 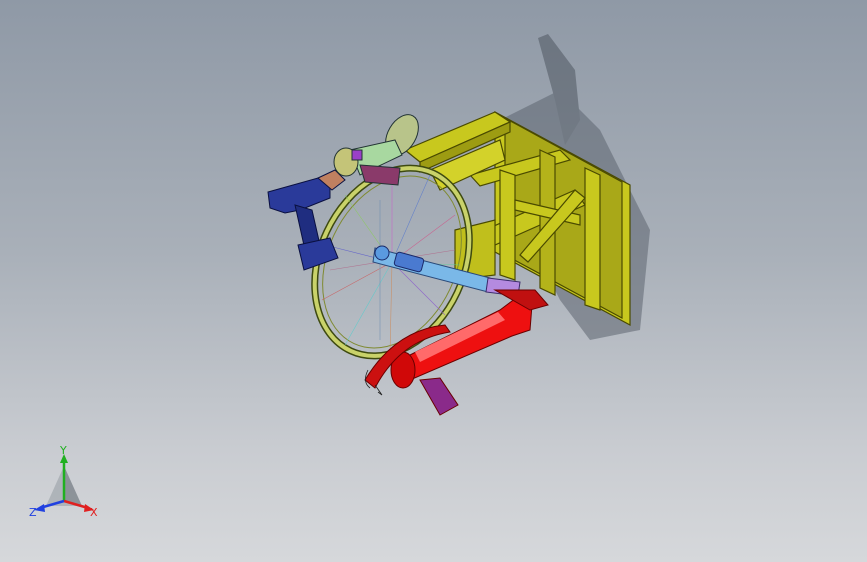 What do you see at coordinates (456, 352) in the screenshot?
I see `red-actuator` at bounding box center [456, 352].